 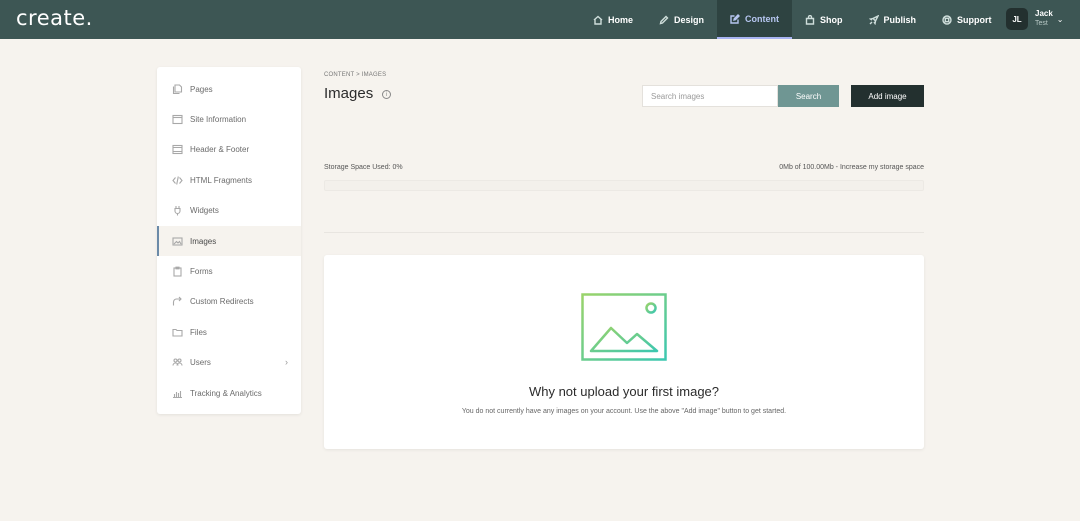 What do you see at coordinates (974, 19) in the screenshot?
I see `nav-item-label: Support` at bounding box center [974, 19].